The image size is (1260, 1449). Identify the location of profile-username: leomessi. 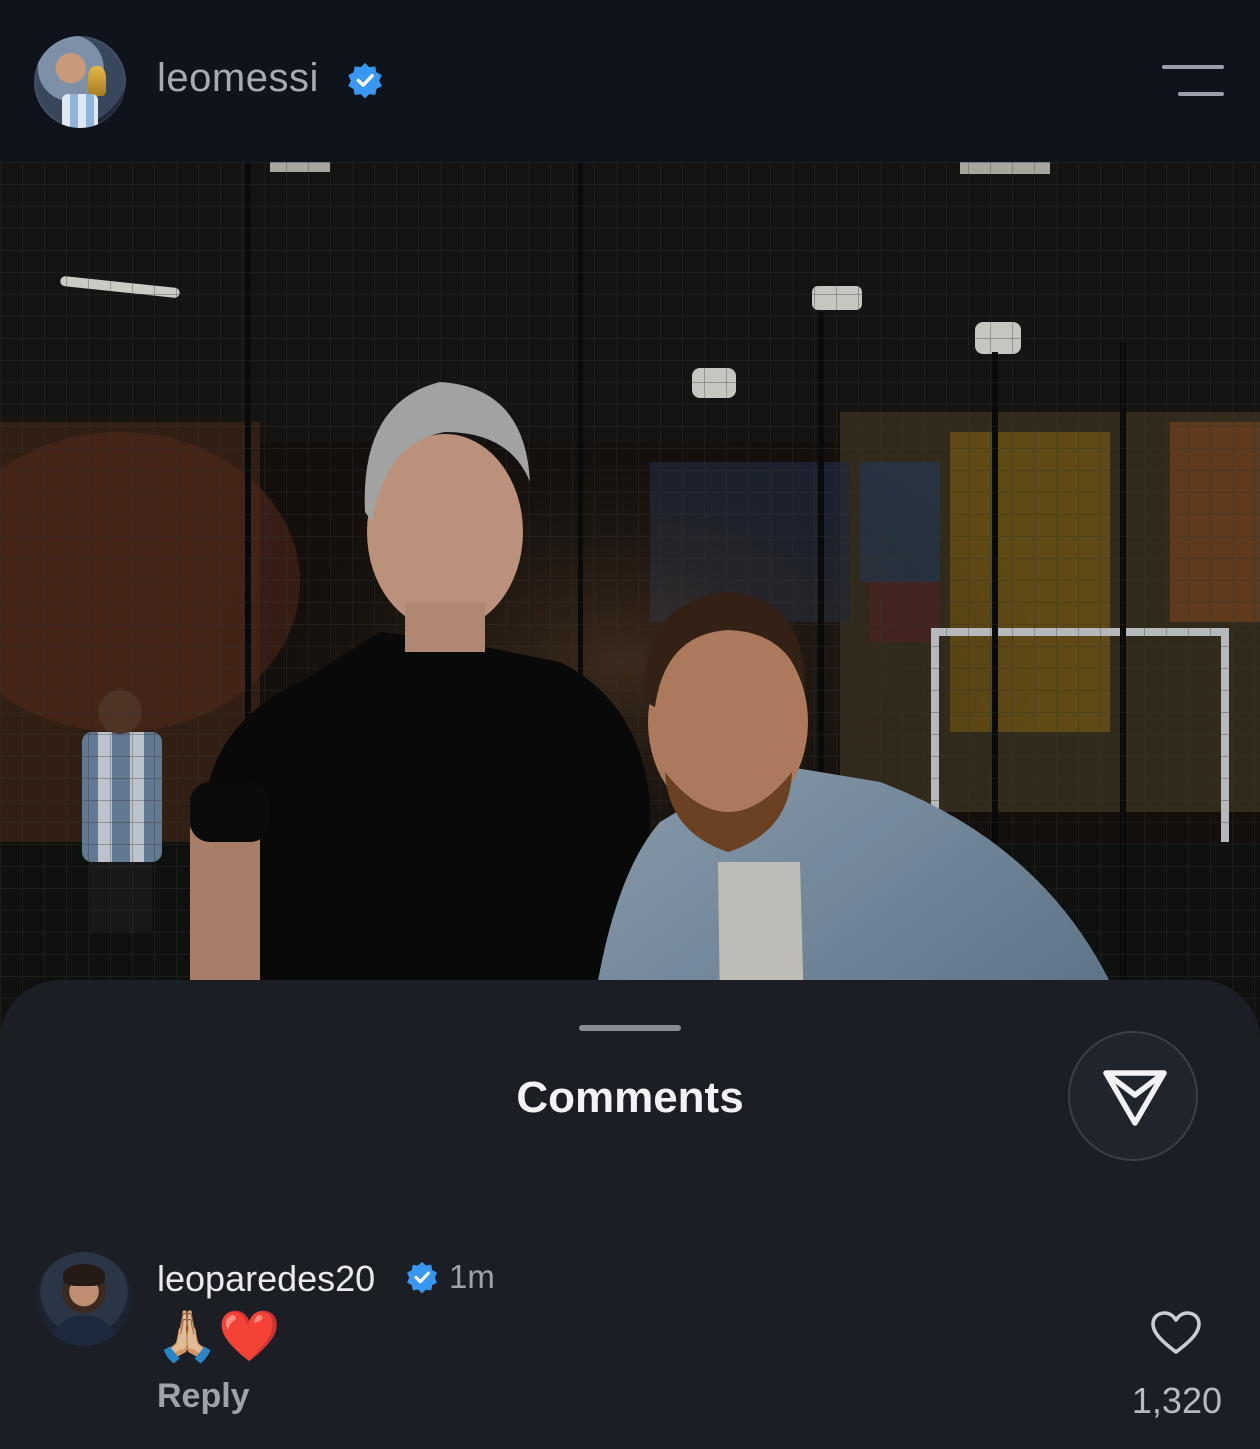
(238, 78).